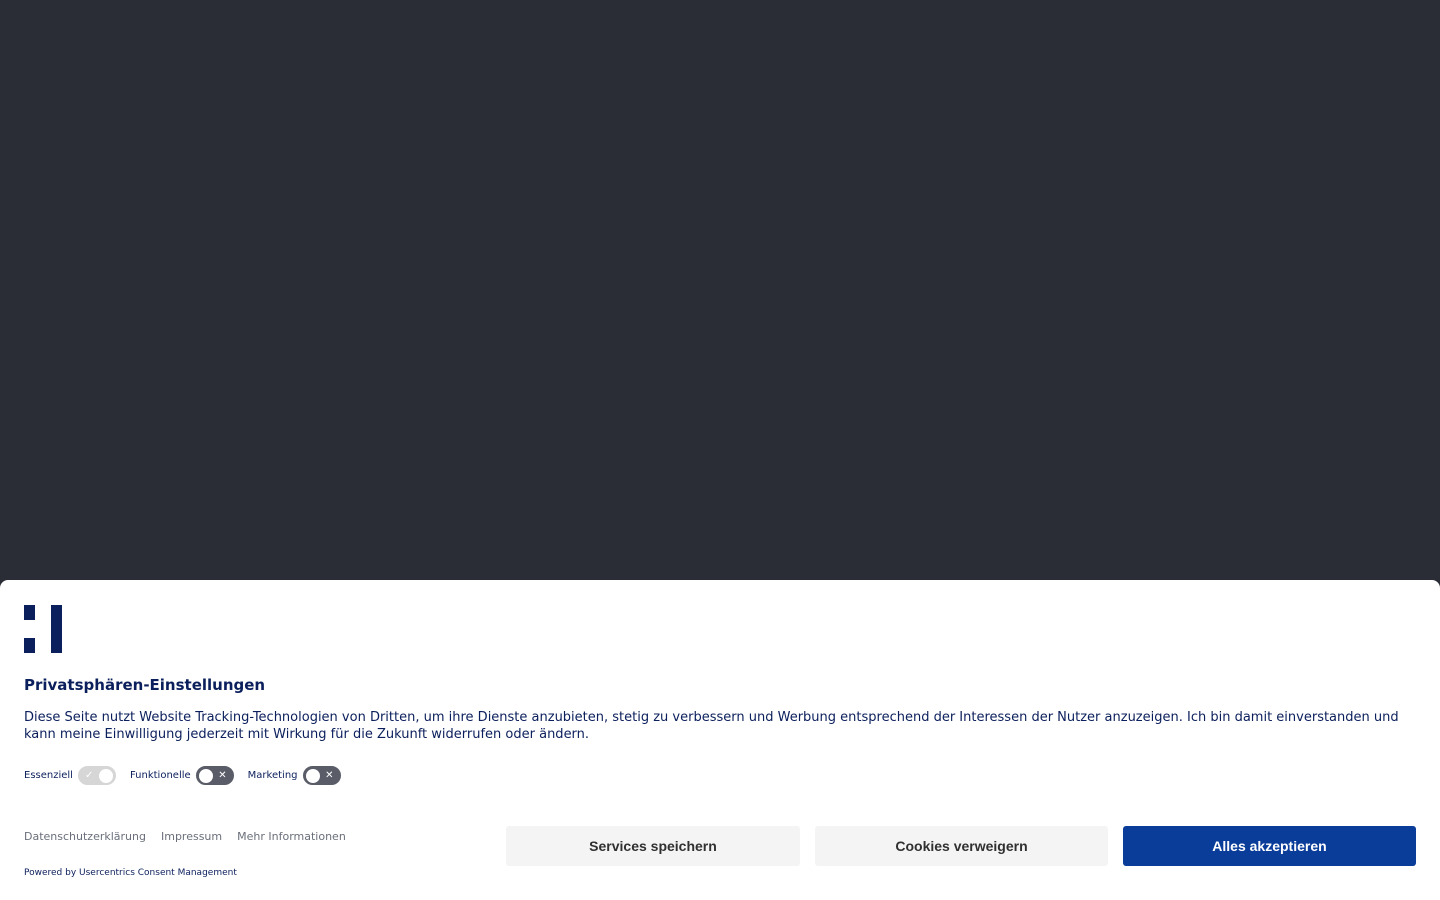 This screenshot has width=1440, height=900. I want to click on category-toggles: Essenziell ✓ Funktionelle ✕ Marketing ✕, so click(189, 775).